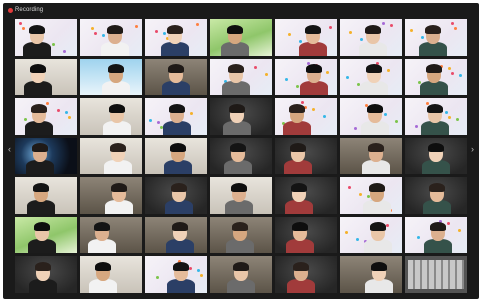 Image resolution: width=483 pixels, height=303 pixels. I want to click on chevron-left-icon: ‹, so click(9, 149).